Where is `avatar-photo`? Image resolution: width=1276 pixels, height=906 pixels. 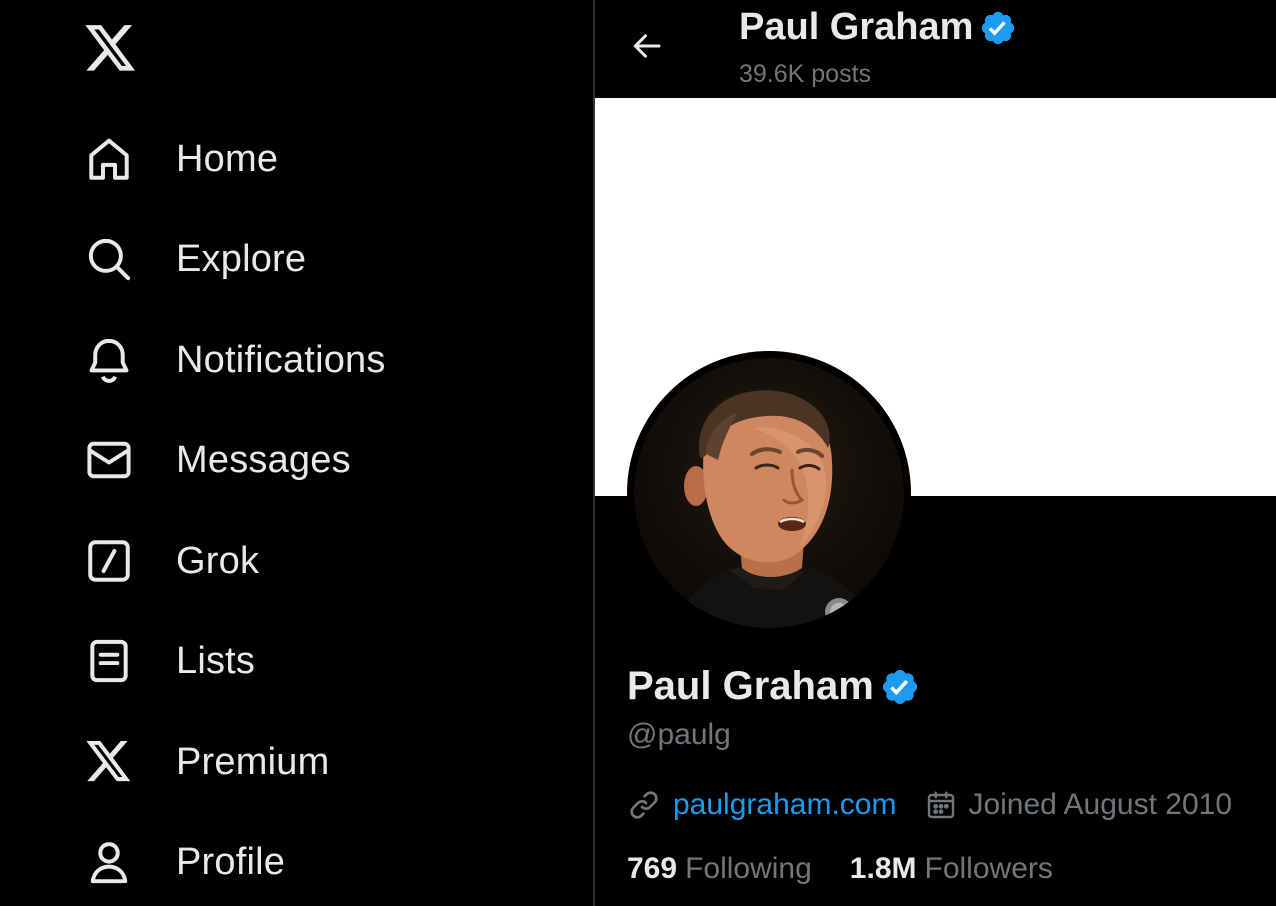 avatar-photo is located at coordinates (769, 493).